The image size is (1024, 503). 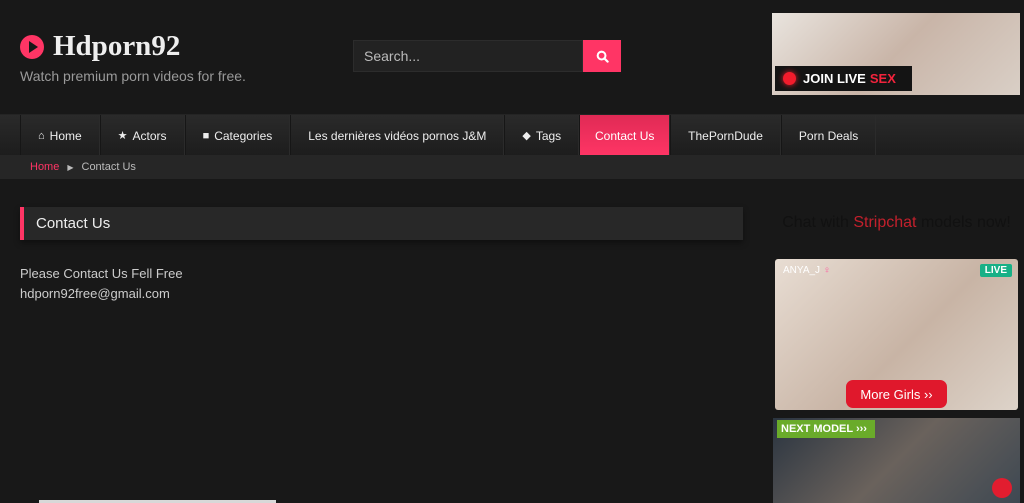 I want to click on contact-email: hdporn92free@gmail.com, so click(x=101, y=294).